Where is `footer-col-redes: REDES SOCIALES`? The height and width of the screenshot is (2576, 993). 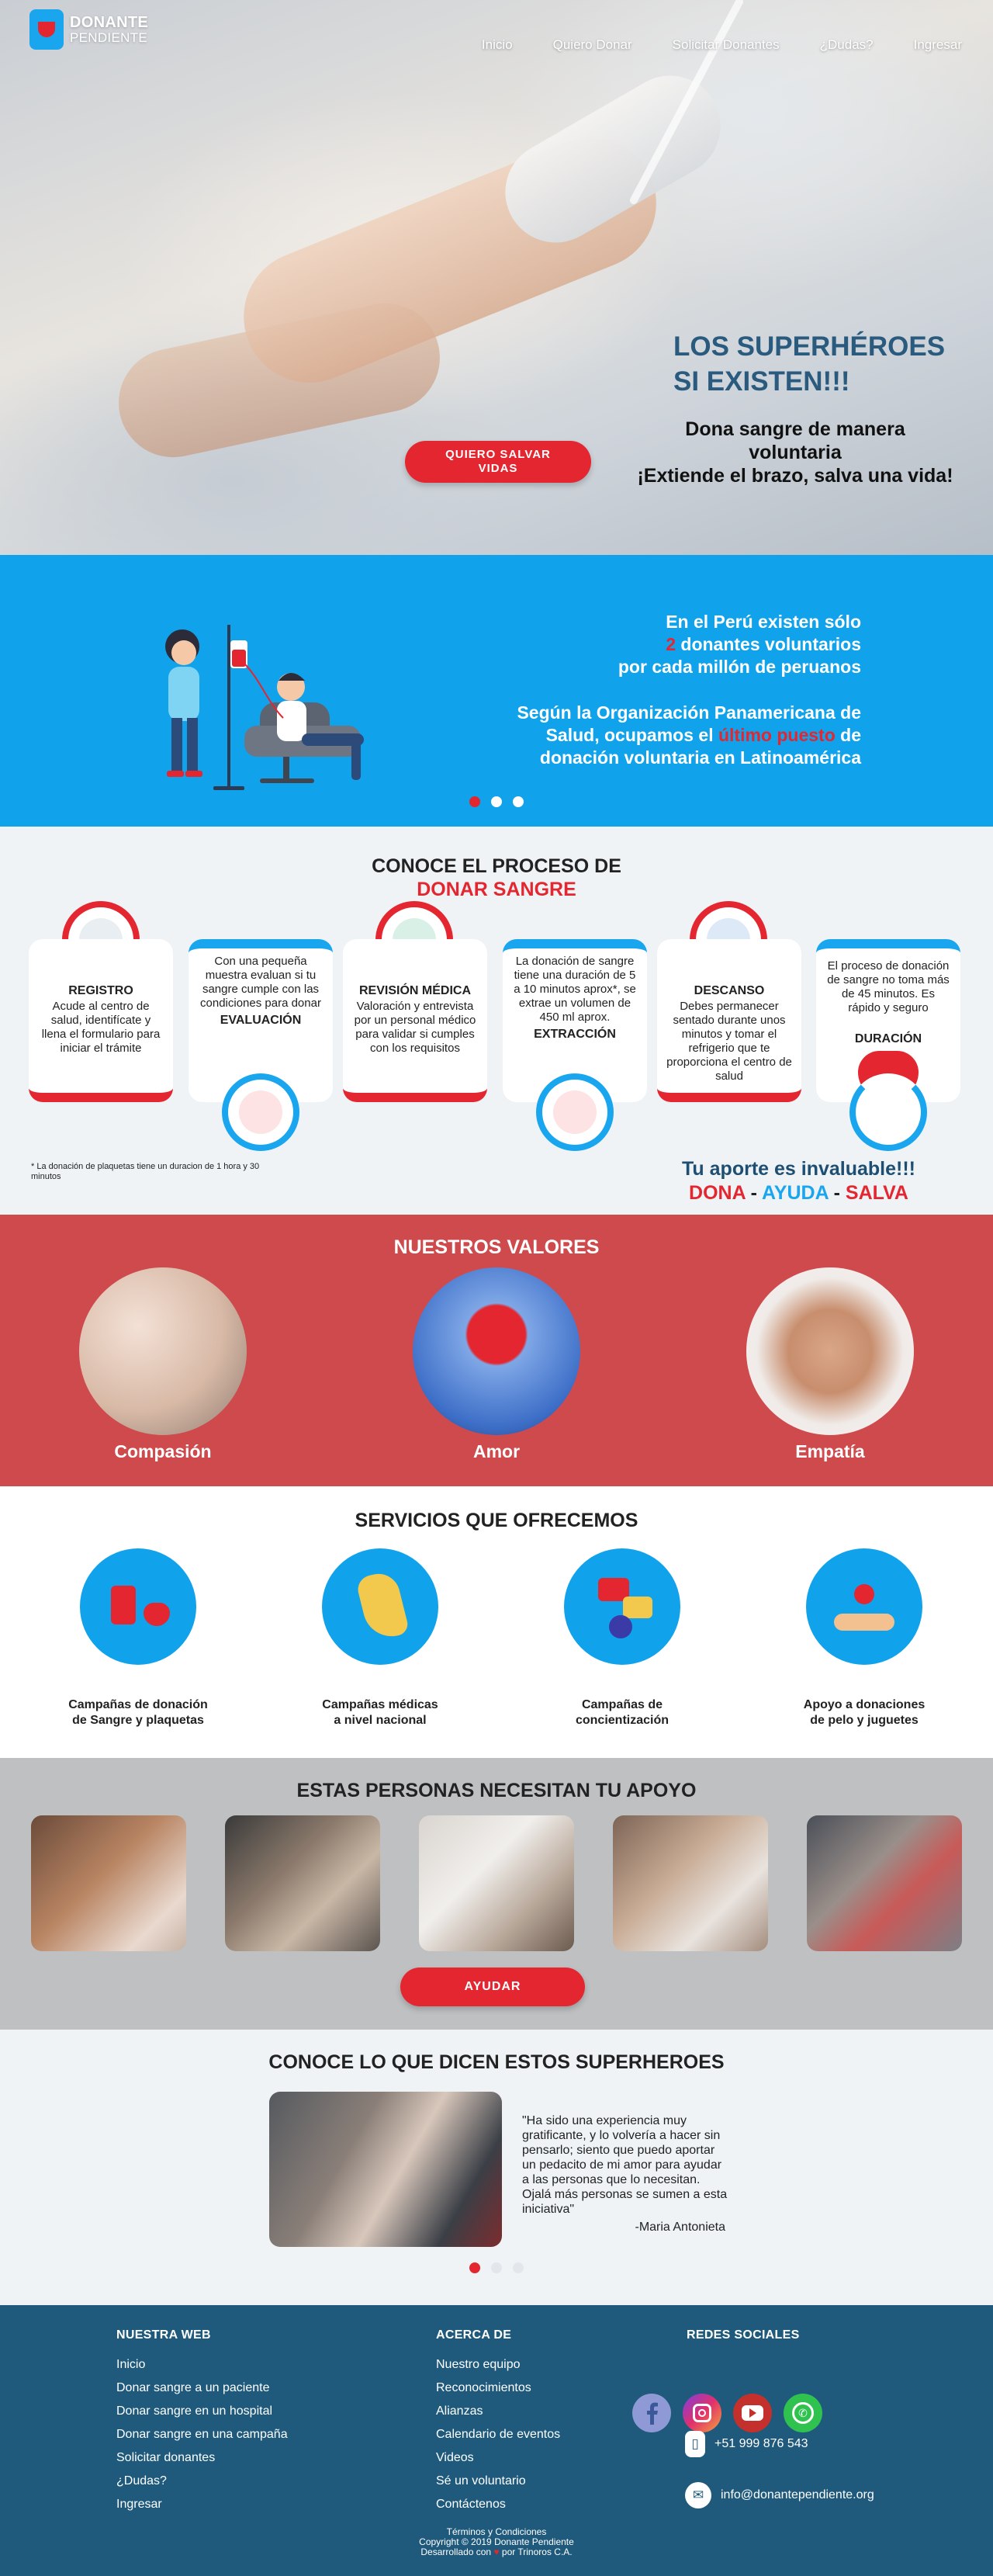
footer-col-redes: REDES SOCIALES is located at coordinates (743, 2335).